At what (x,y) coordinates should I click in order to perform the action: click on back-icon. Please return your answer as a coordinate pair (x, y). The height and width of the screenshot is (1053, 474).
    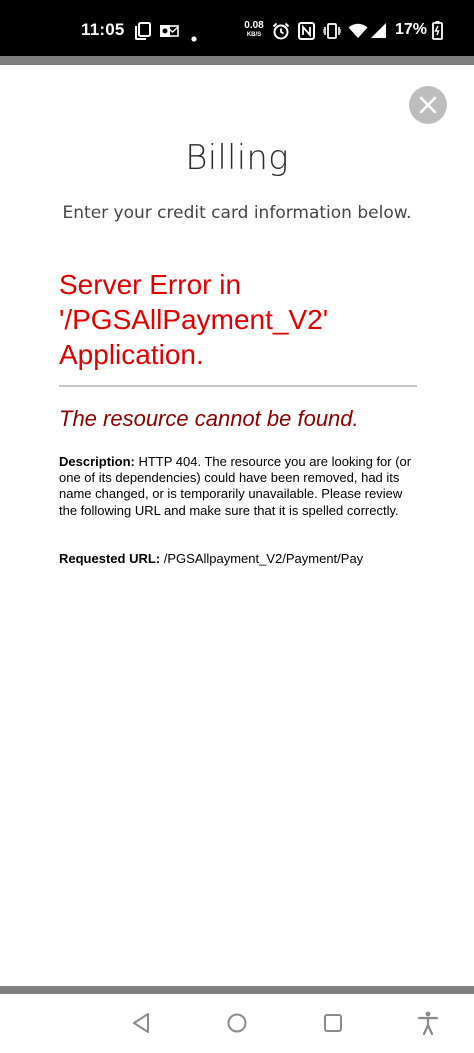
    Looking at the image, I should click on (141, 1025).